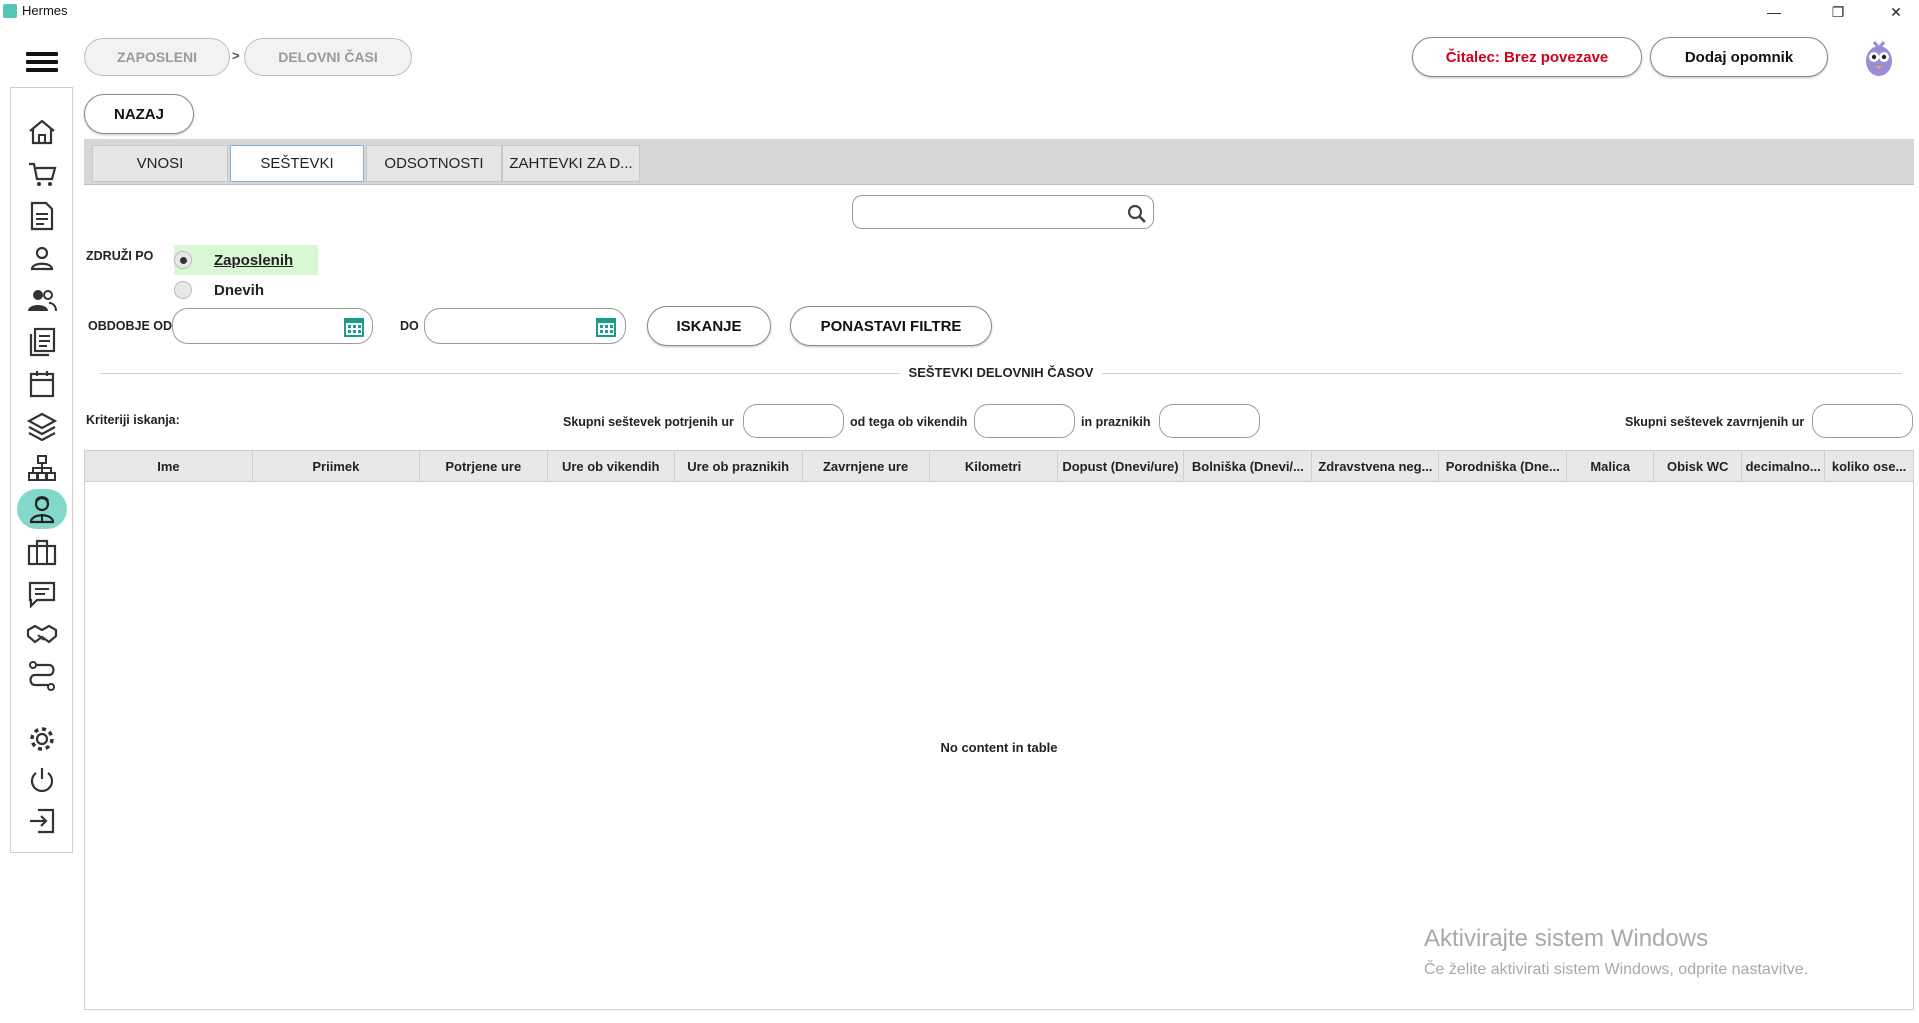 The height and width of the screenshot is (1023, 1919). Describe the element at coordinates (1024, 421) in the screenshot. I see `weekends-field` at that location.